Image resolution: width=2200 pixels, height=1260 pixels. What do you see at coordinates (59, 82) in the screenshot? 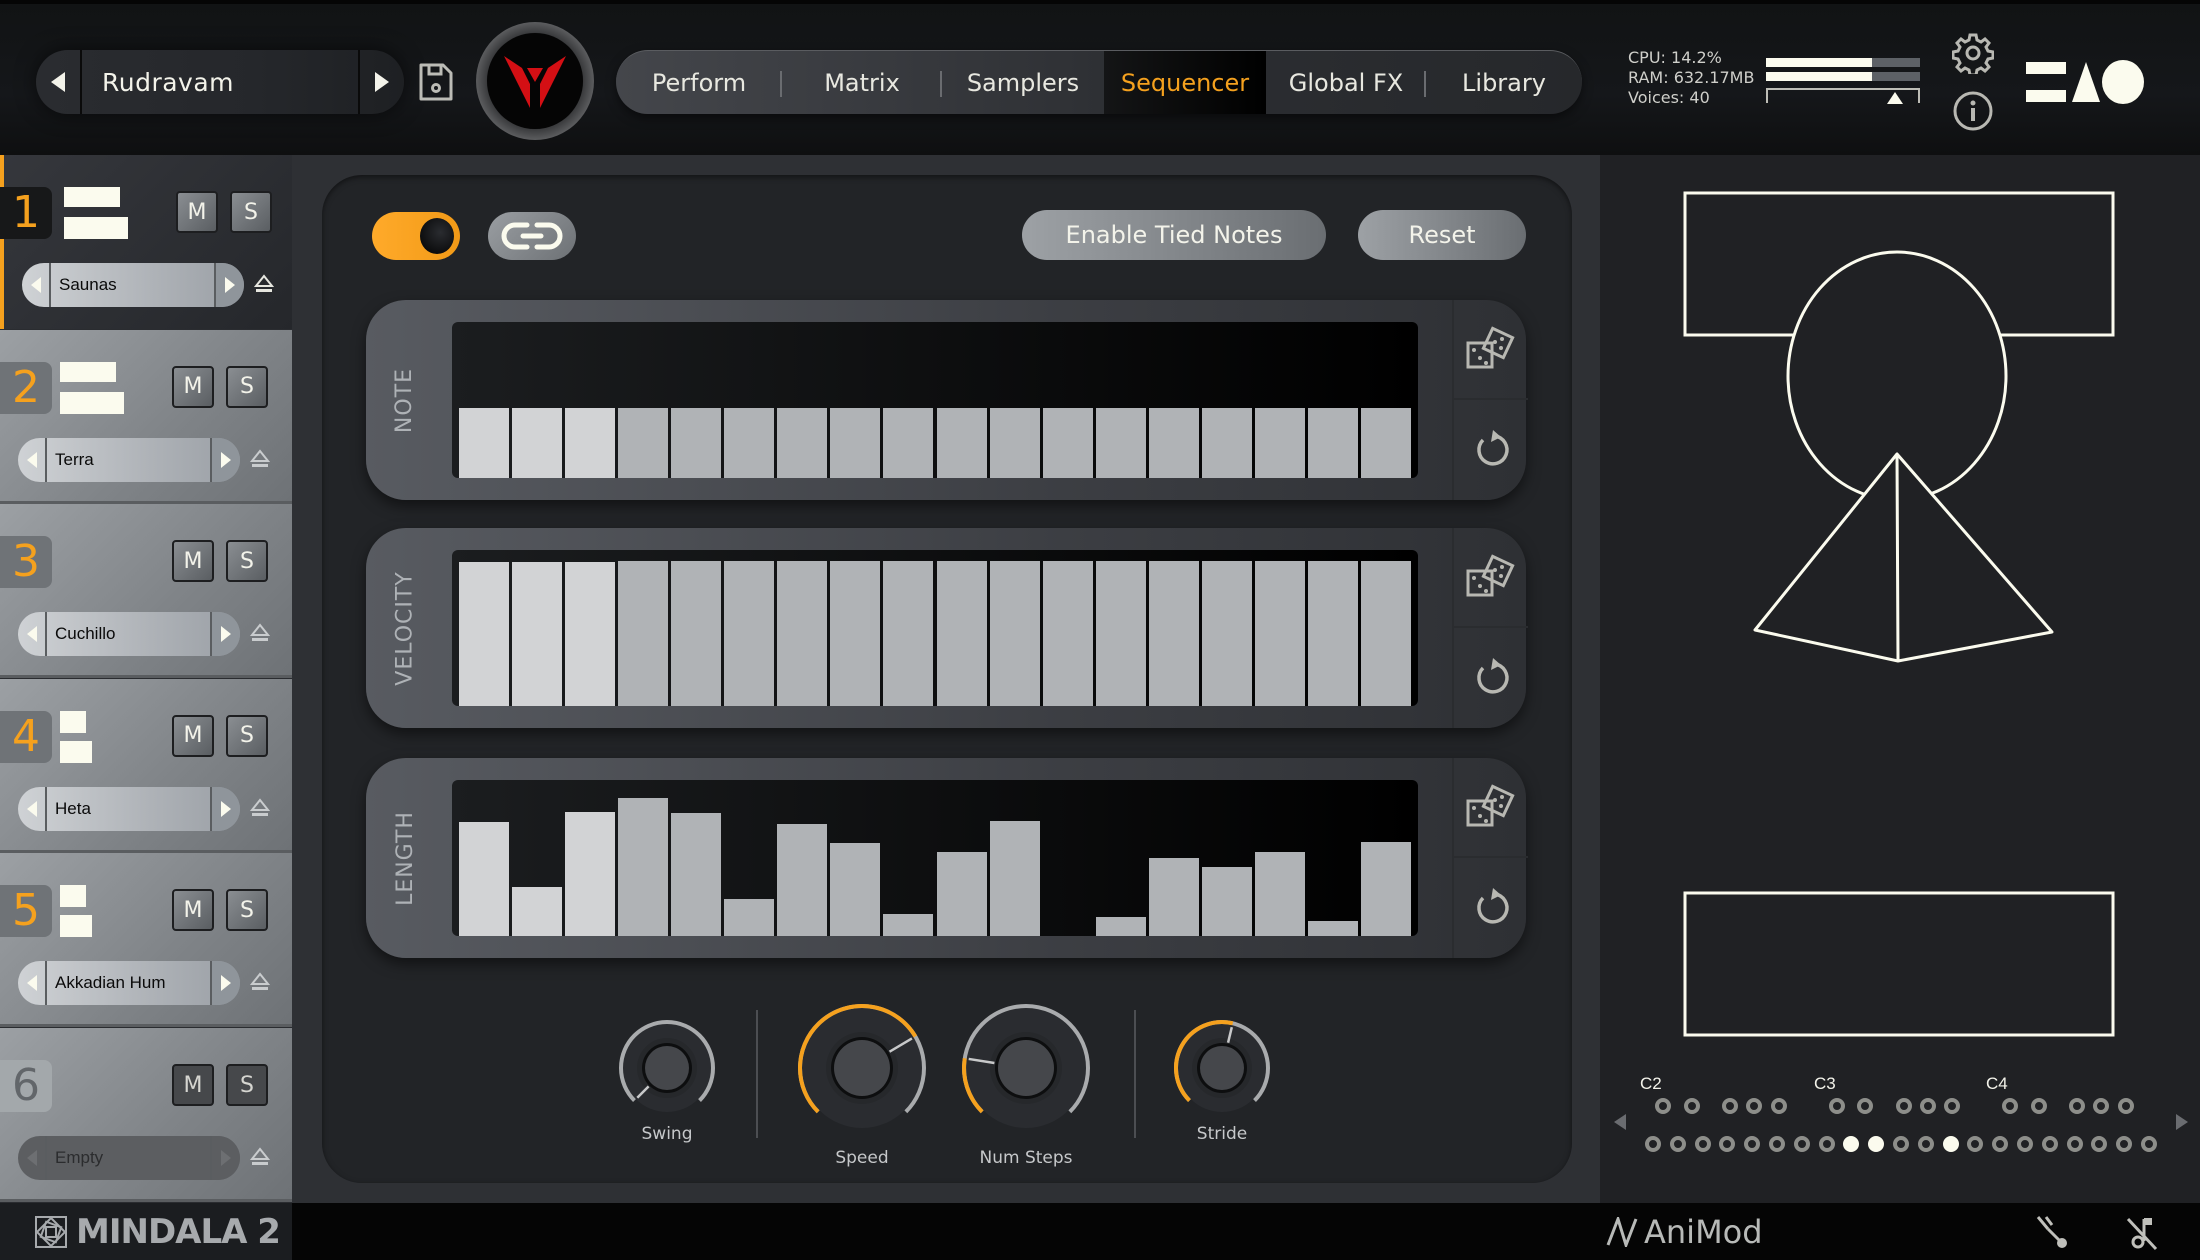
I see `preset-prev-button` at bounding box center [59, 82].